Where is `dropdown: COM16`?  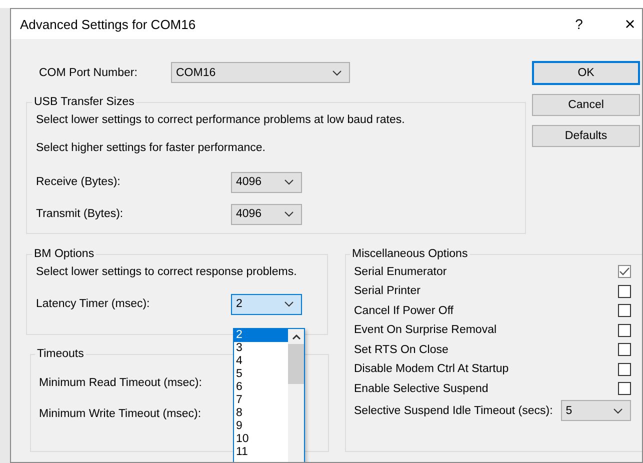 dropdown: COM16 is located at coordinates (260, 72).